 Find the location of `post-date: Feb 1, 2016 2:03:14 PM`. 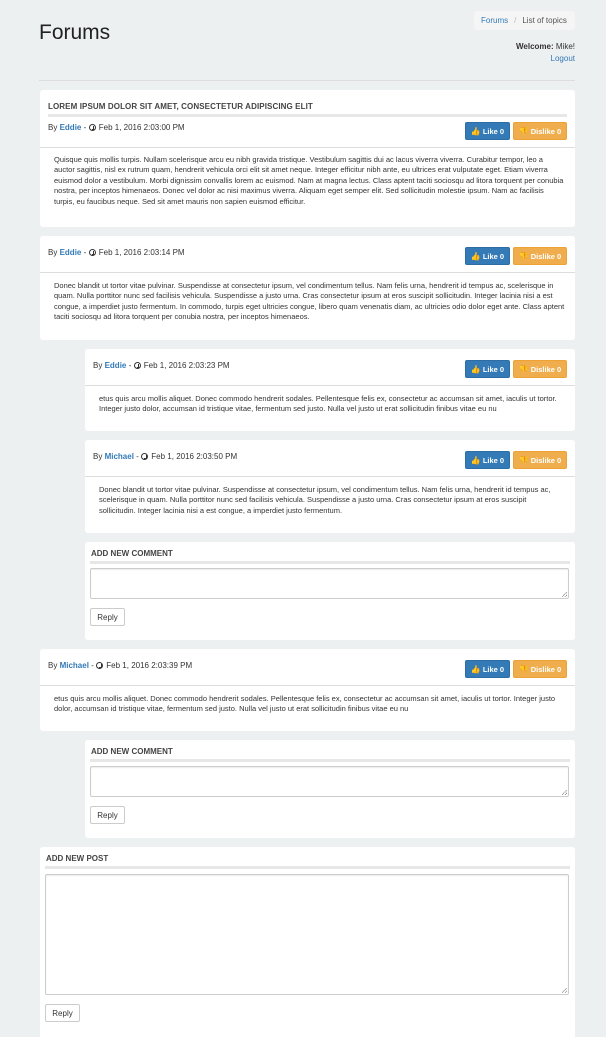

post-date: Feb 1, 2016 2:03:14 PM is located at coordinates (141, 252).